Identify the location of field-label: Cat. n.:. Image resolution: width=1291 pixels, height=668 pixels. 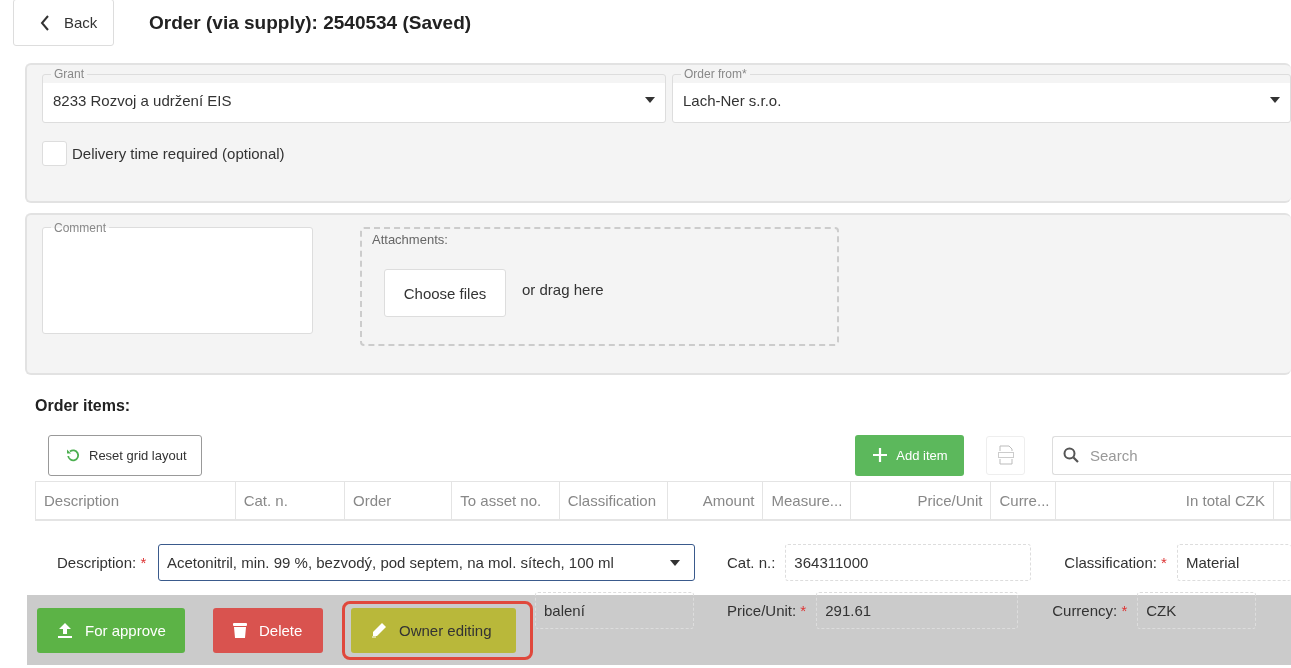
(751, 562).